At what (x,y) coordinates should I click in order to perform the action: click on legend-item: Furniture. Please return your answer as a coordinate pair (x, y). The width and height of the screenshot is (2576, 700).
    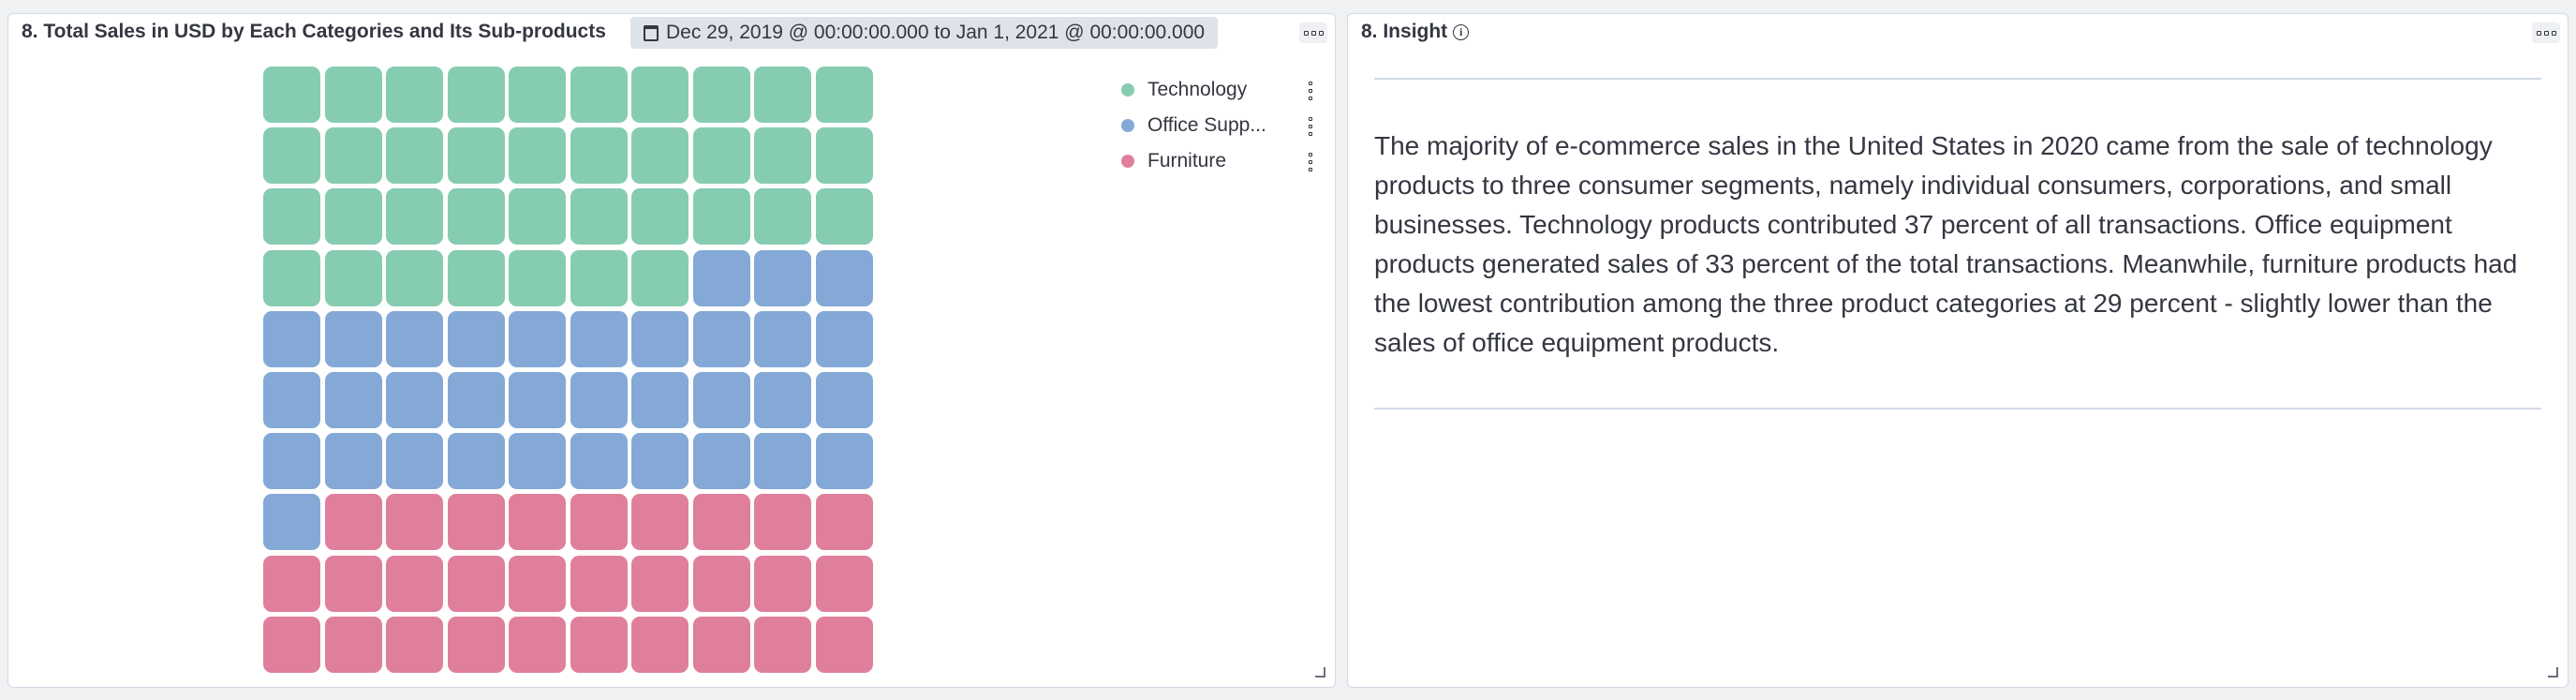
    Looking at the image, I should click on (1224, 161).